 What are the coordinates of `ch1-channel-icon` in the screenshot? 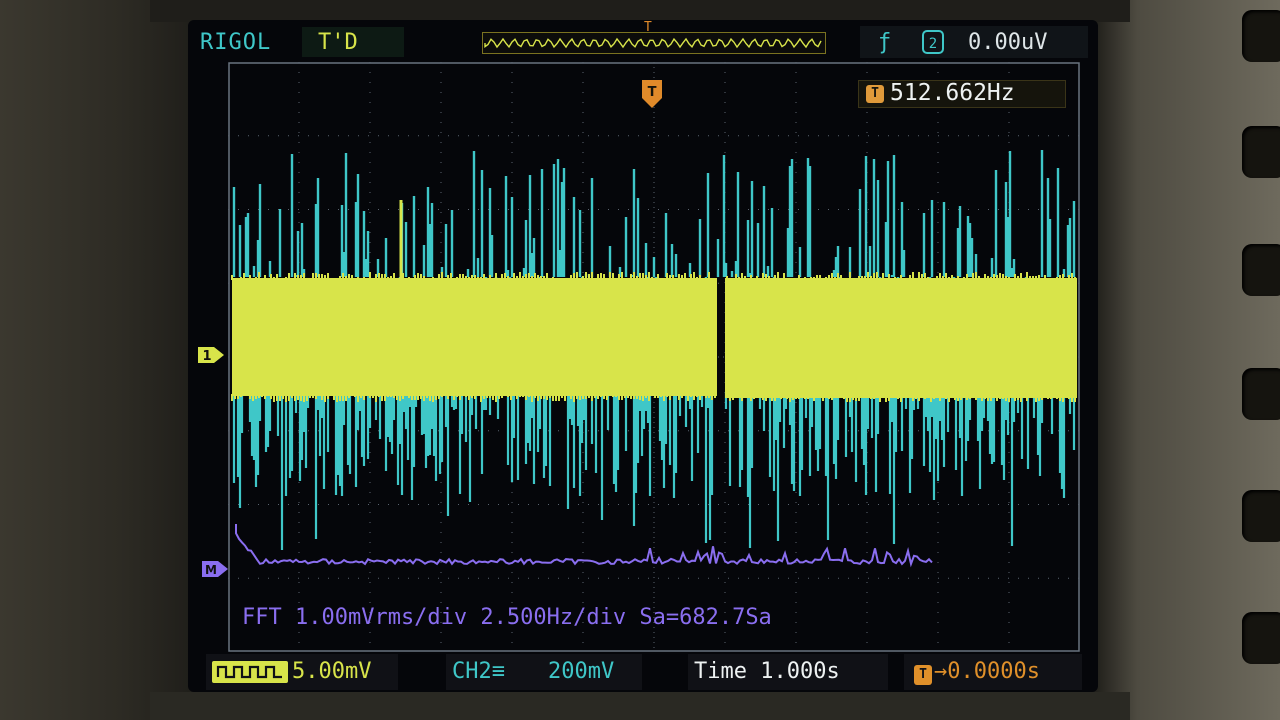 It's located at (250, 672).